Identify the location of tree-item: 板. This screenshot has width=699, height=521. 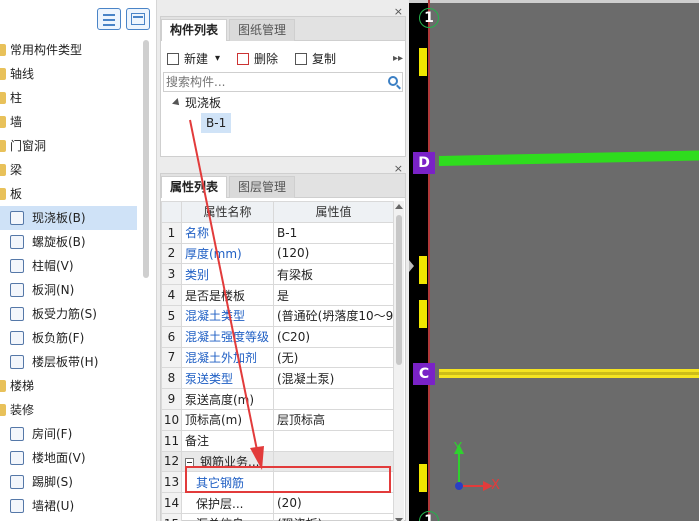
(70, 194).